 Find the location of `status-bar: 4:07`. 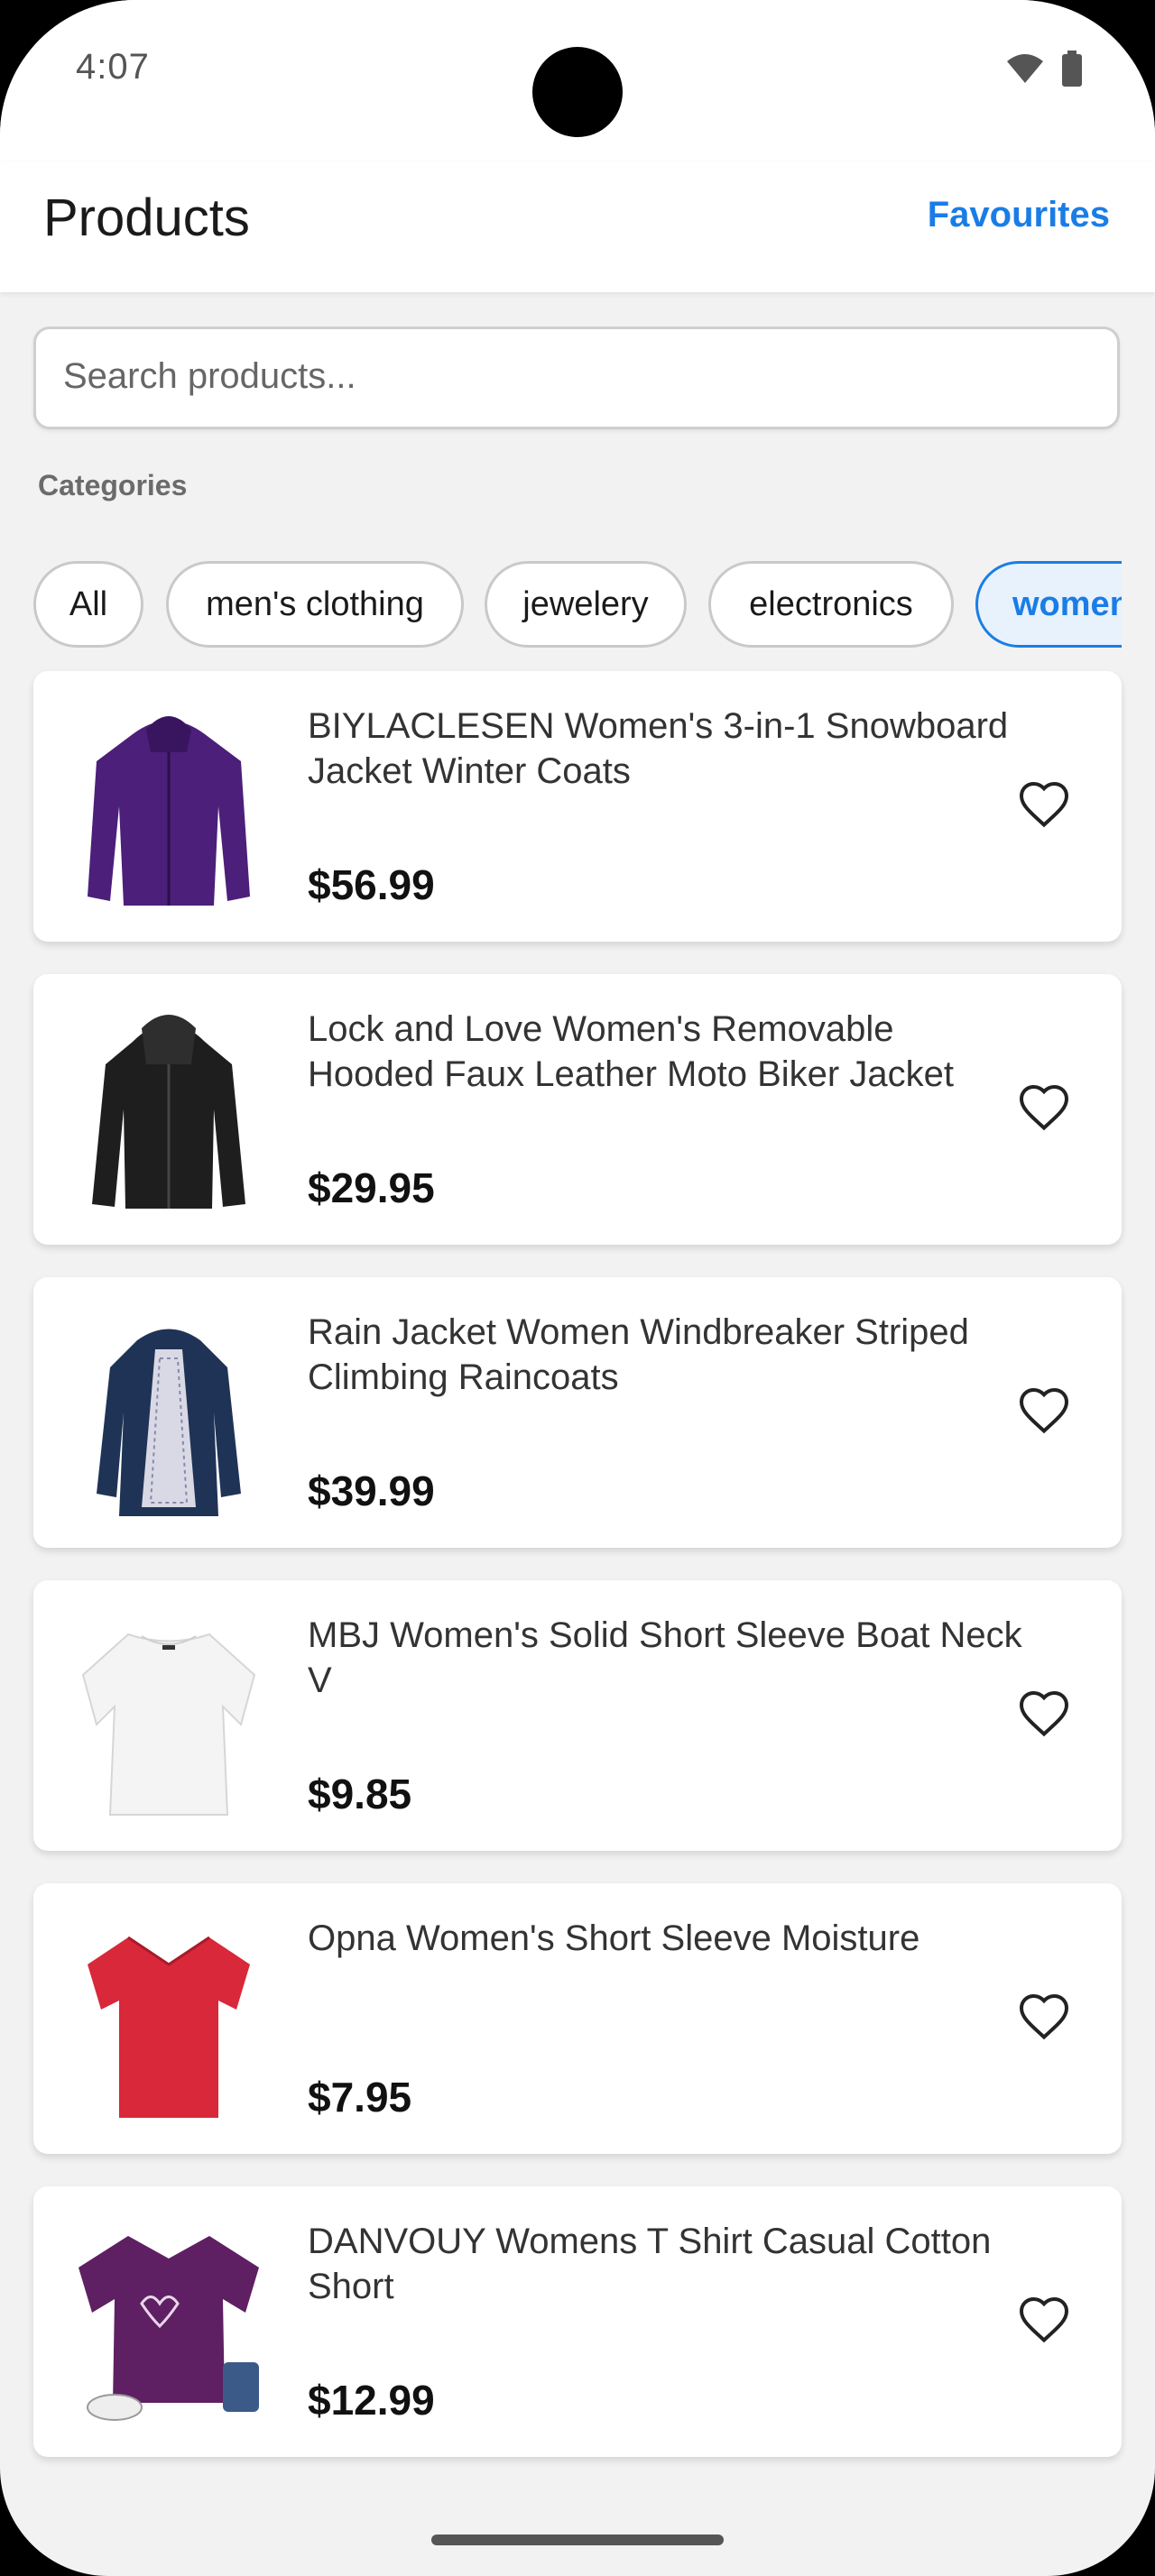

status-bar: 4:07 is located at coordinates (577, 81).